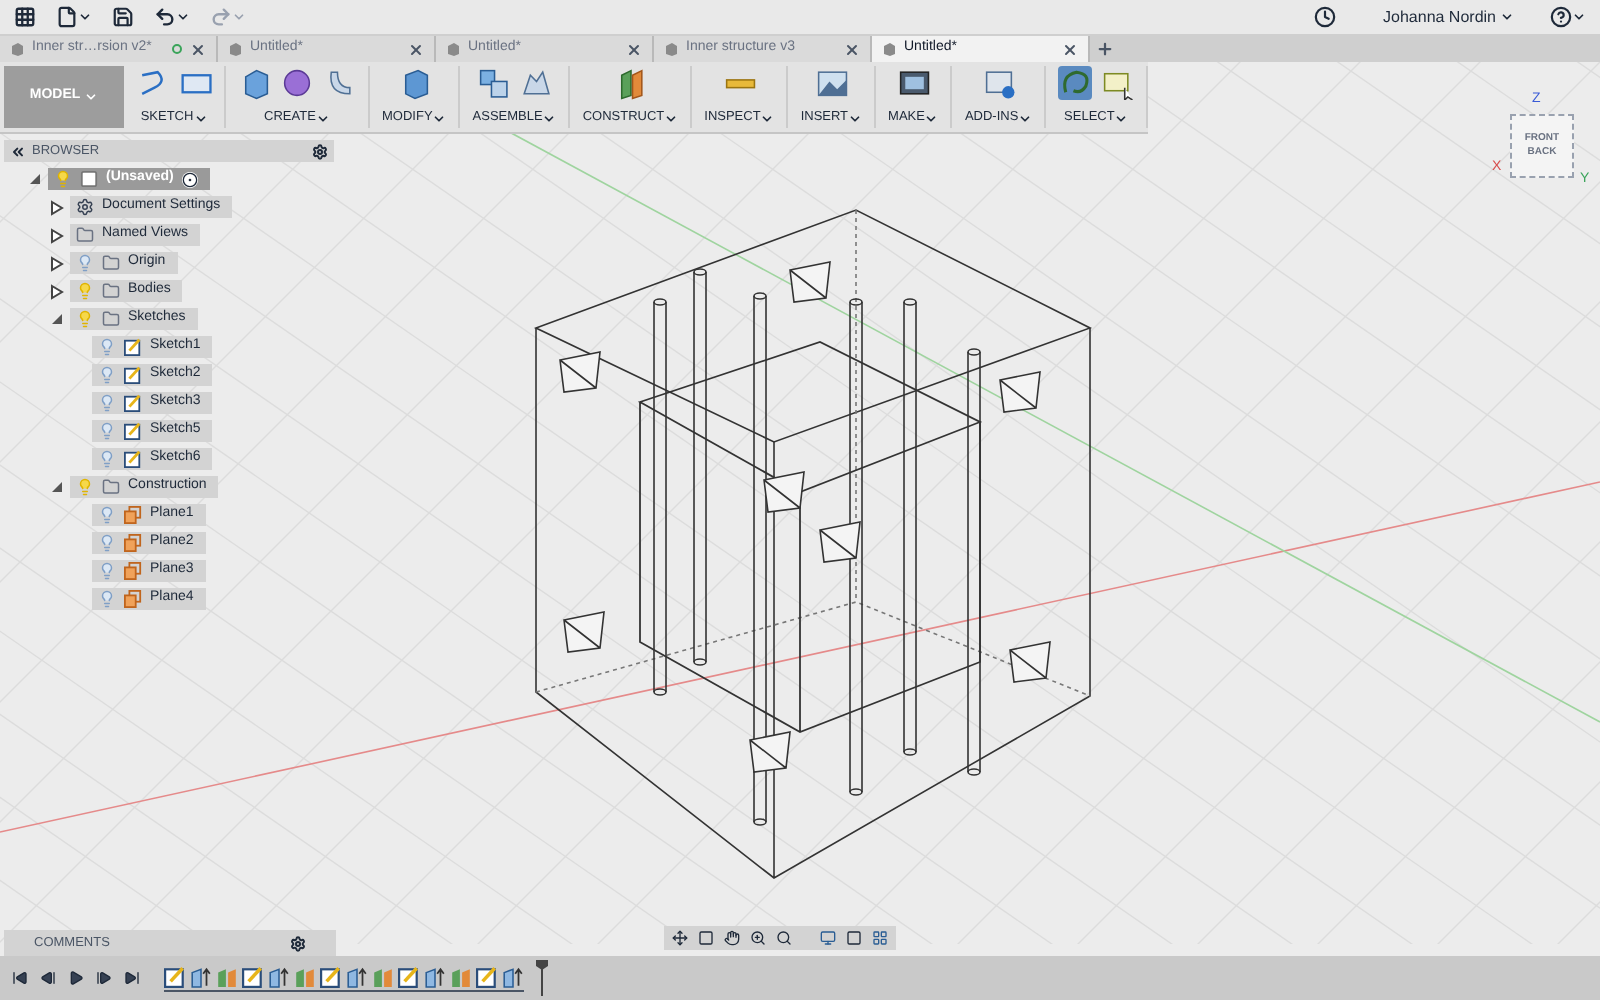  Describe the element at coordinates (913, 83) in the screenshot. I see `monitor-icon` at that location.